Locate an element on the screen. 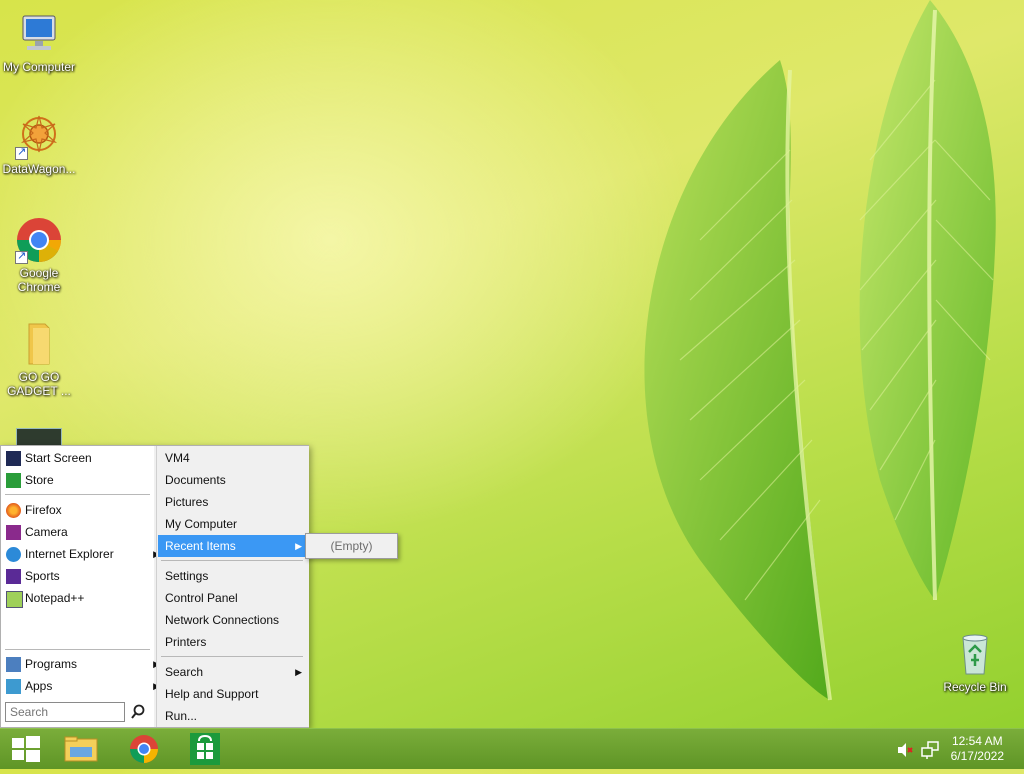 Image resolution: width=1024 pixels, height=774 pixels. sports-icon is located at coordinates (13, 576).